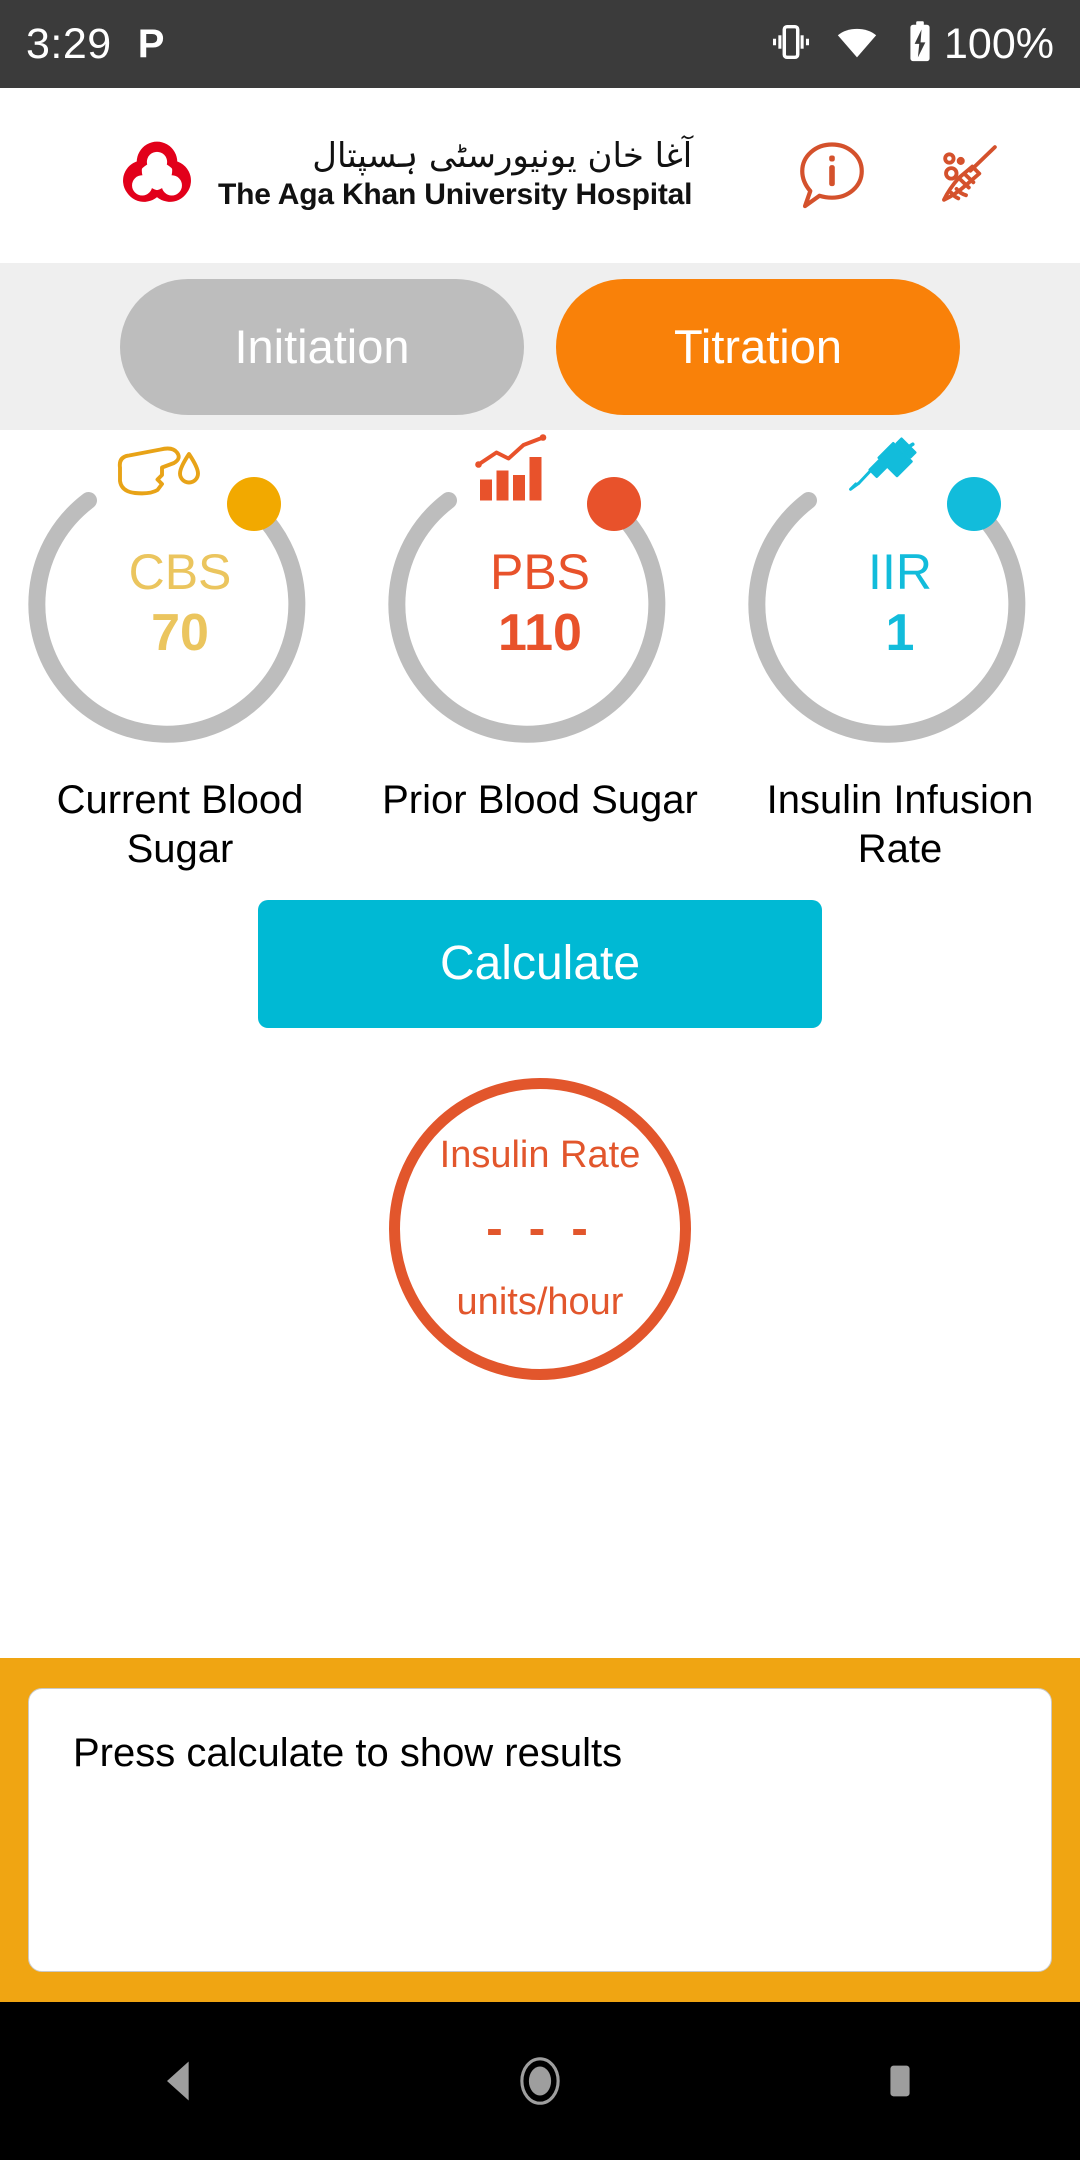  Describe the element at coordinates (159, 472) in the screenshot. I see `finger-blood-drop-icon` at that location.